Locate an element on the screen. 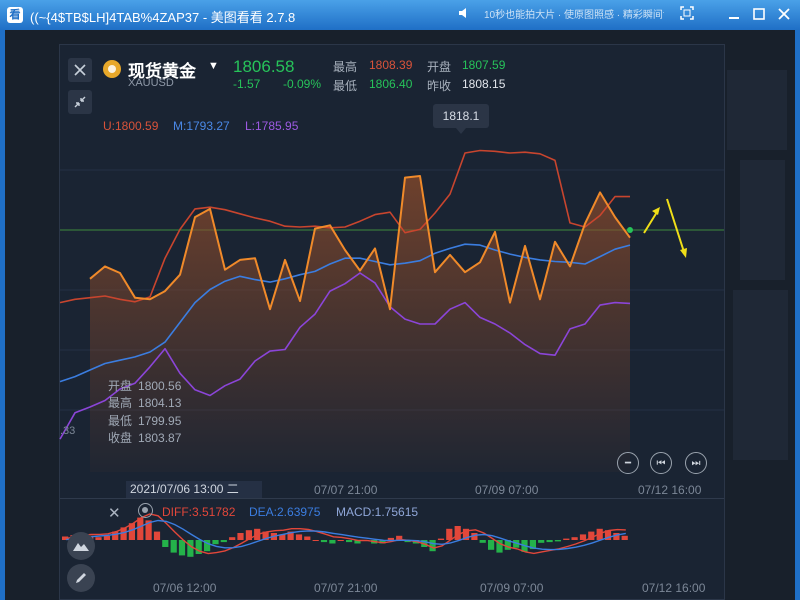  ohlc-high-label: 最高 is located at coordinates (120, 403).